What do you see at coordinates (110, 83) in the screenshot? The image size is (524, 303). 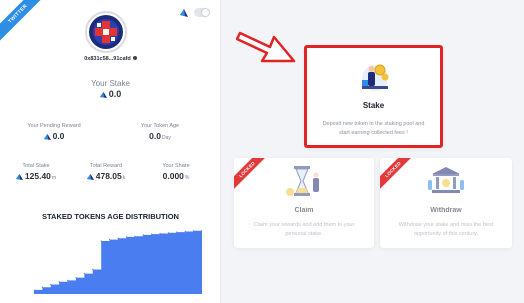 I see `your-stake-label: Your Stake` at bounding box center [110, 83].